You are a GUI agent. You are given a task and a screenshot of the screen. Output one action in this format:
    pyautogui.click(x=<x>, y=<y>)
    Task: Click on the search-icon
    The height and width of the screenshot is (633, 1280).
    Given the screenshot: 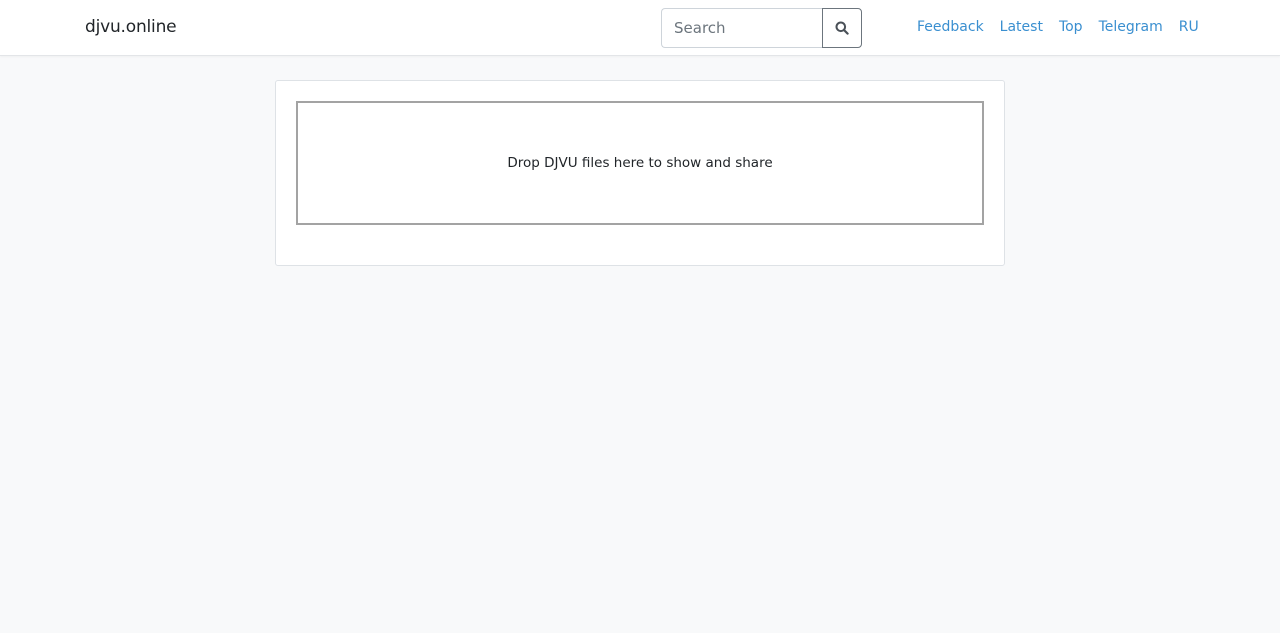 What is the action you would take?
    pyautogui.click(x=842, y=28)
    